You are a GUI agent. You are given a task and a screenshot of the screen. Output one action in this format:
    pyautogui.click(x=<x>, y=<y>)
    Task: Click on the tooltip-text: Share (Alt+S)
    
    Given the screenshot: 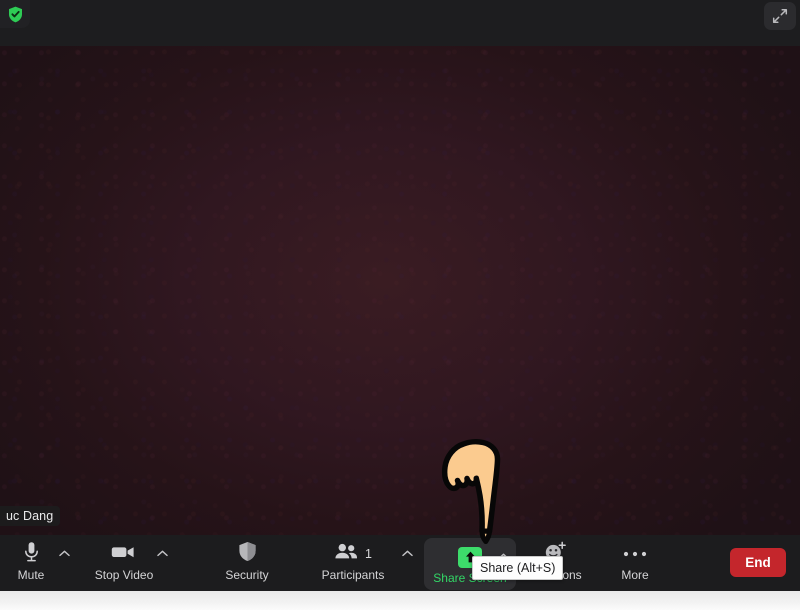 What is the action you would take?
    pyautogui.click(x=518, y=568)
    